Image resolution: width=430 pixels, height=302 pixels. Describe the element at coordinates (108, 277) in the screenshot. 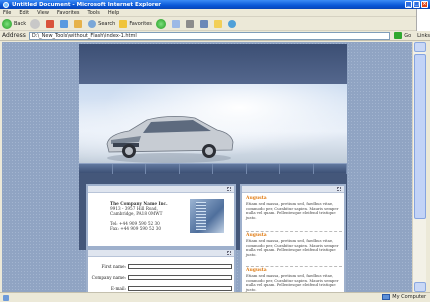

I see `company-name-label: Company name:` at that location.